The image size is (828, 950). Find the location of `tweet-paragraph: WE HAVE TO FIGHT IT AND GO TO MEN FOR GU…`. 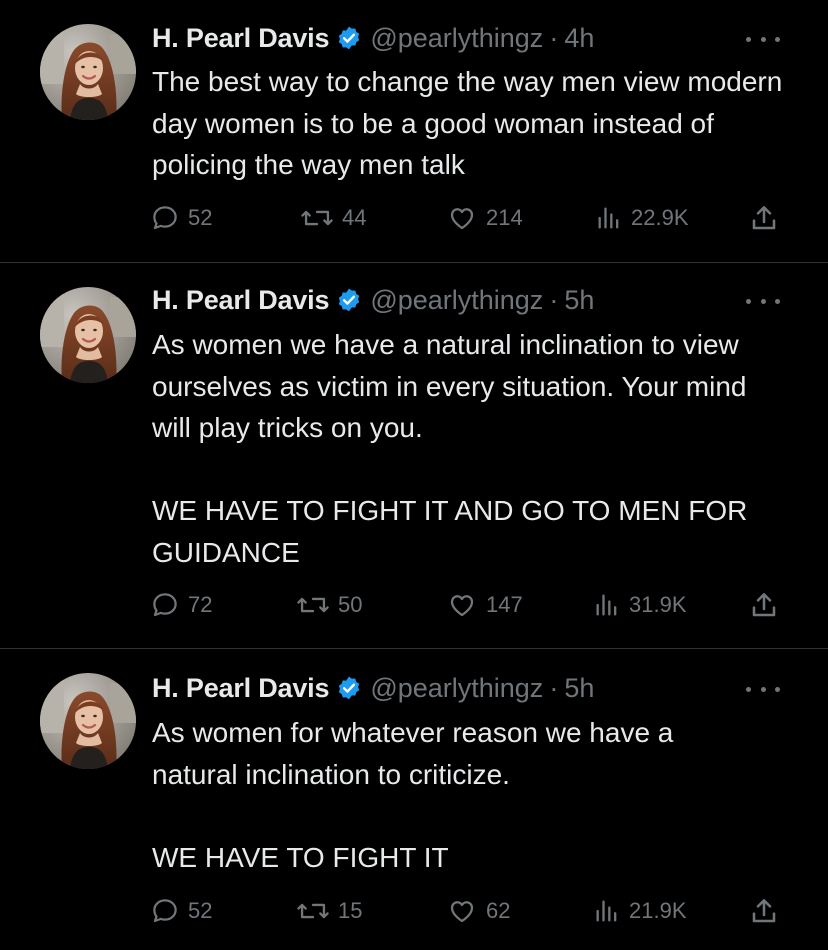

tweet-paragraph: WE HAVE TO FIGHT IT AND GO TO MEN FOR GU… is located at coordinates (450, 531).